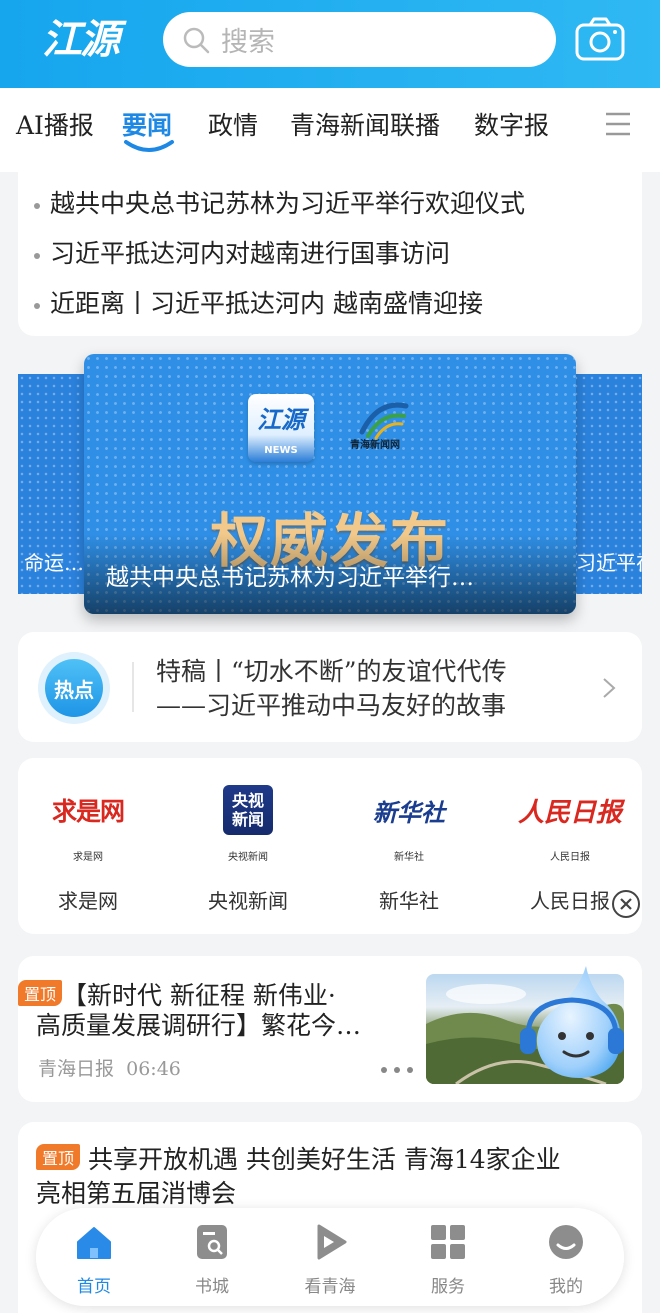 This screenshot has height=1313, width=660. What do you see at coordinates (248, 810) in the screenshot?
I see `cctv-news-logo: 央视新闻` at bounding box center [248, 810].